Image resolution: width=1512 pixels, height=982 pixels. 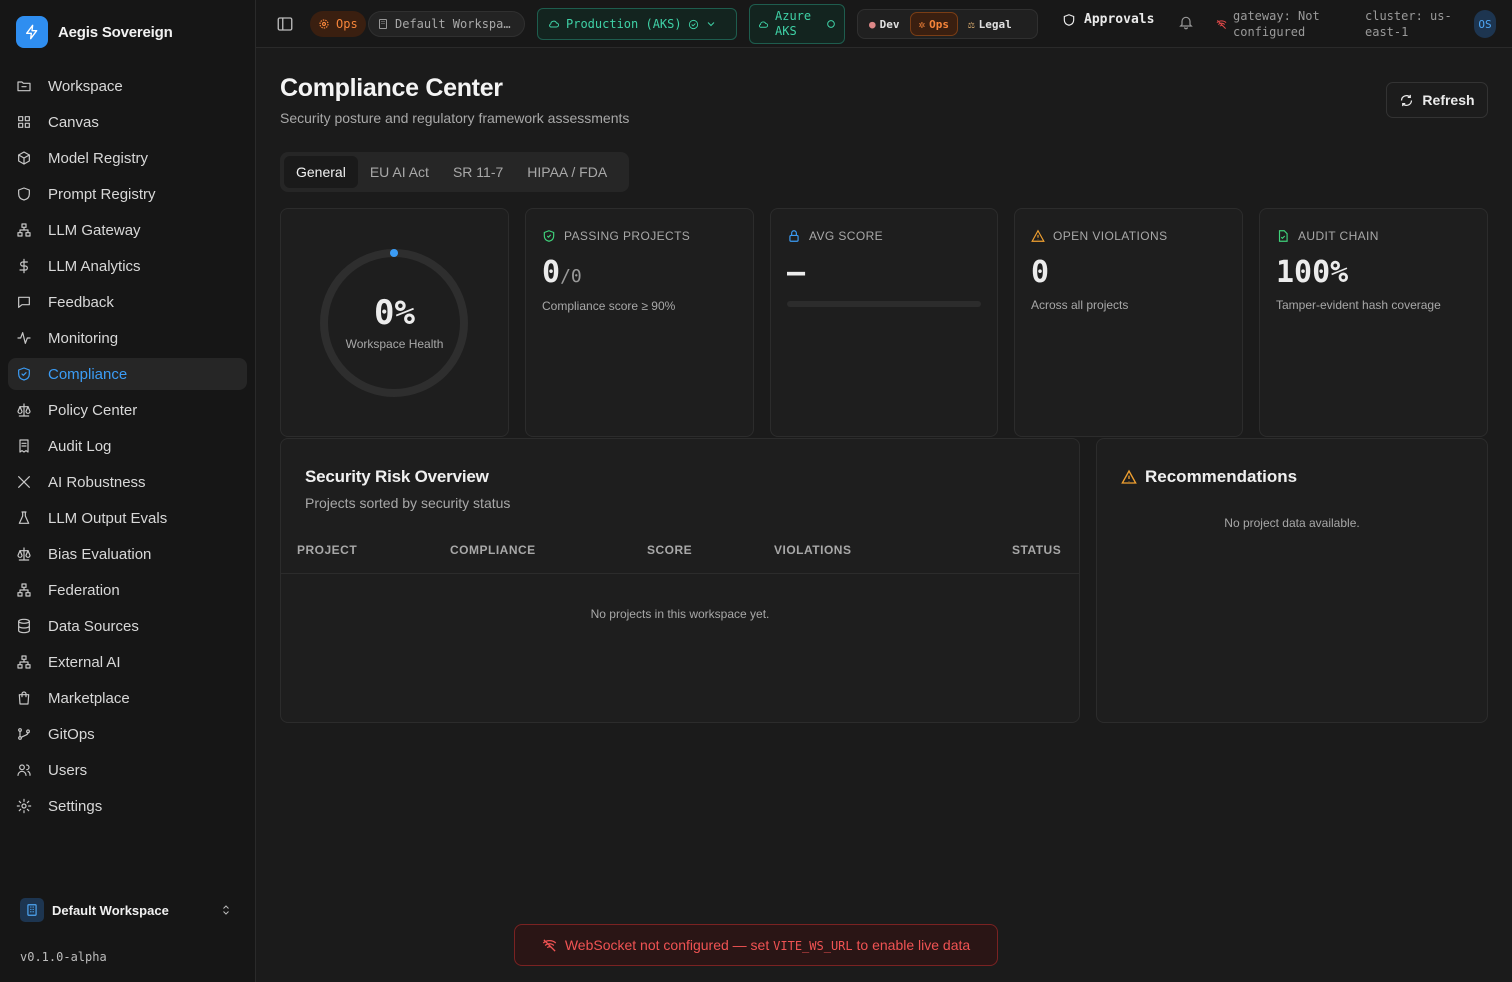 What do you see at coordinates (1186, 22) in the screenshot?
I see `bell-icon` at bounding box center [1186, 22].